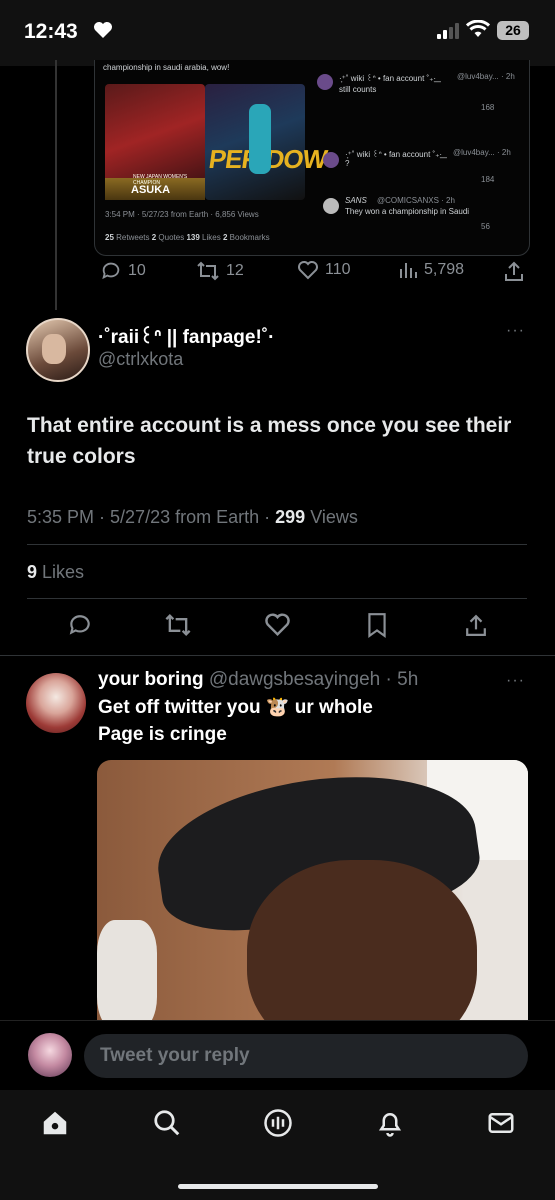 The height and width of the screenshot is (1200, 555). What do you see at coordinates (103, 30) in the screenshot?
I see `heart-icon` at bounding box center [103, 30].